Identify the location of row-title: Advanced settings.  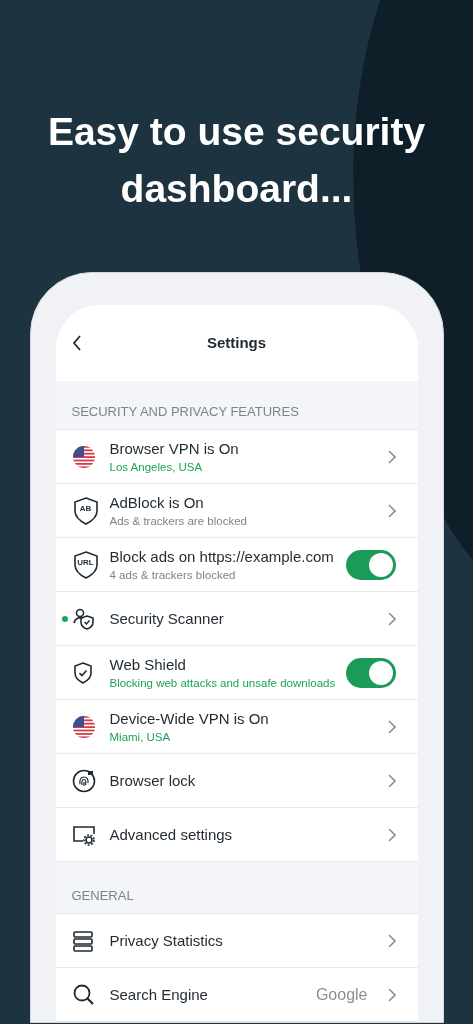
(171, 834).